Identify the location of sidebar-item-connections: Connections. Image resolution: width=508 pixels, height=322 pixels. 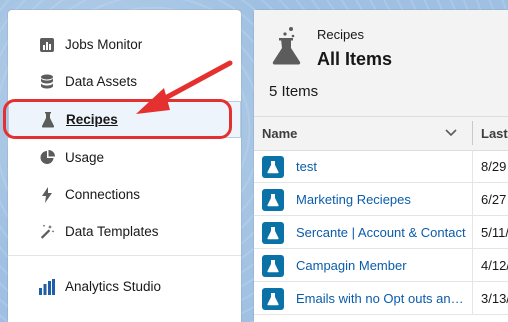
(124, 194).